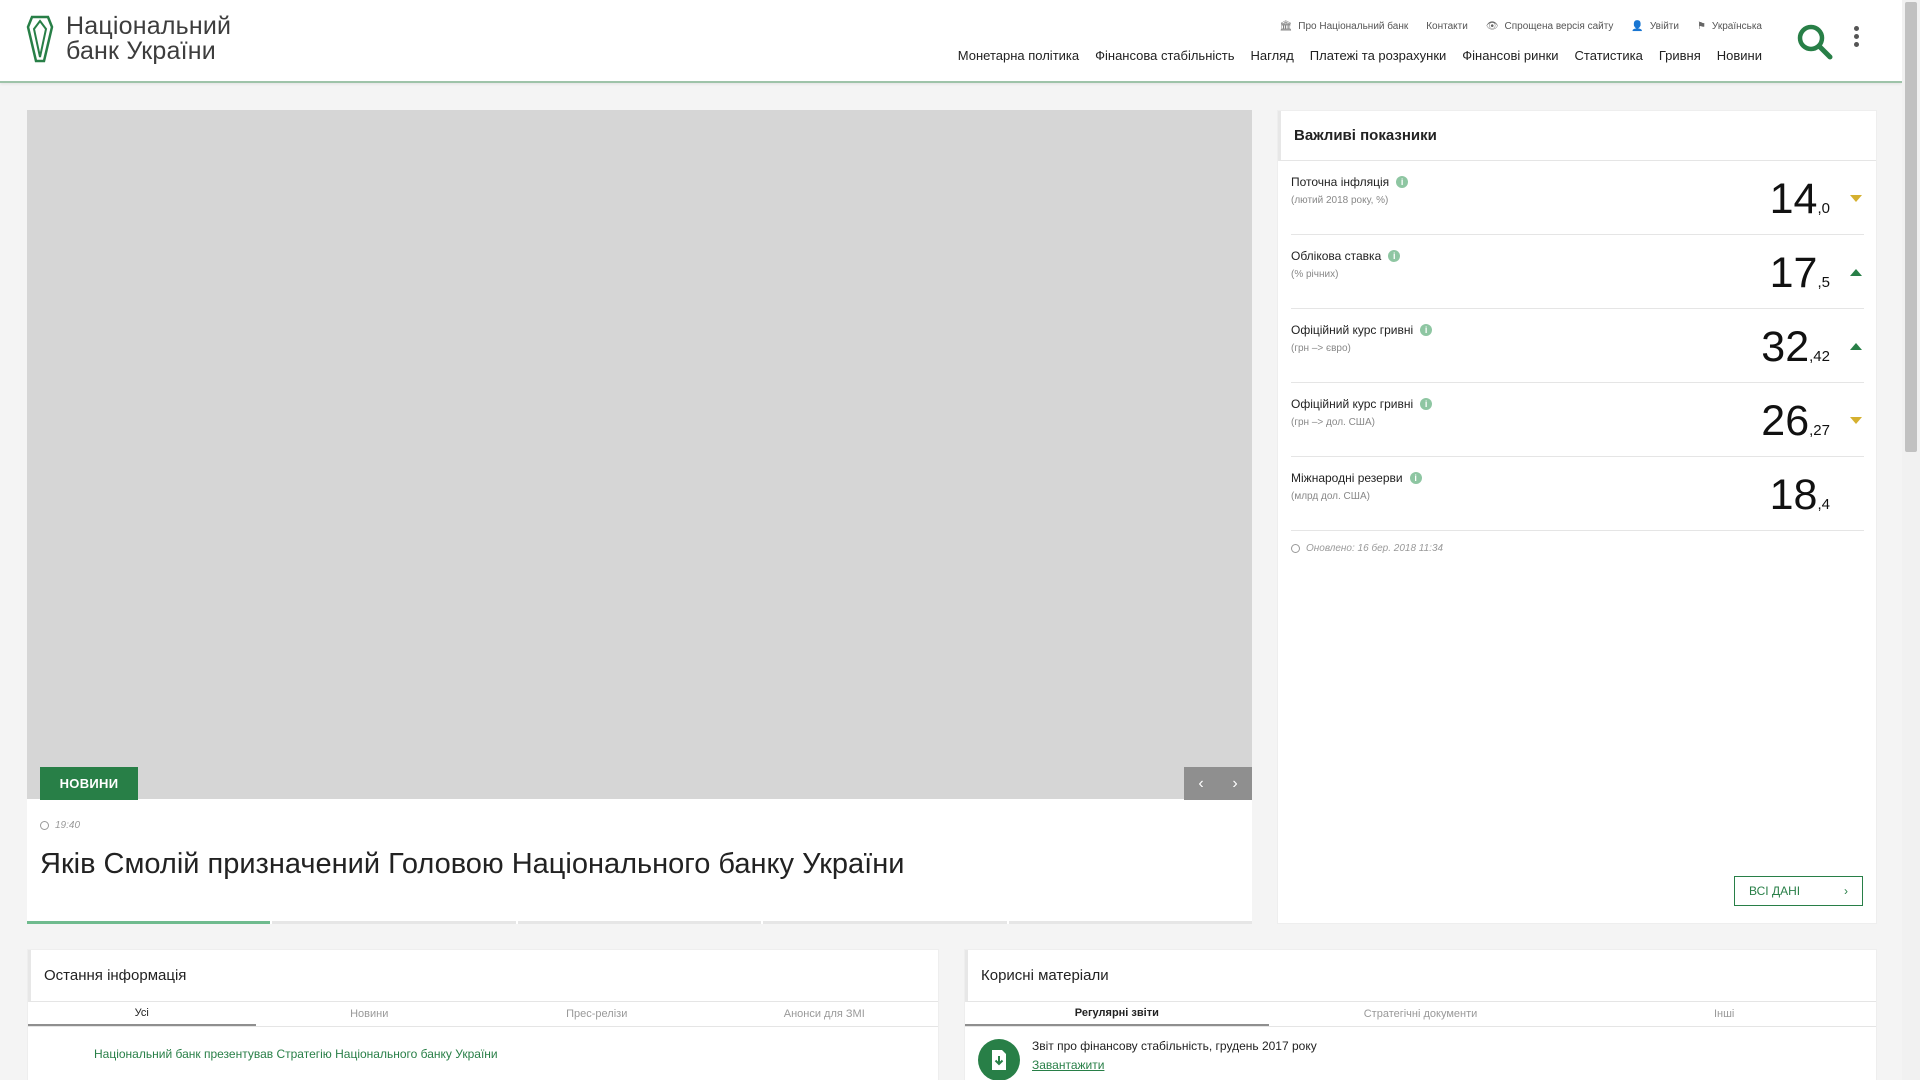  Describe the element at coordinates (149, 26) in the screenshot. I see `logo-line-1: Національний` at that location.